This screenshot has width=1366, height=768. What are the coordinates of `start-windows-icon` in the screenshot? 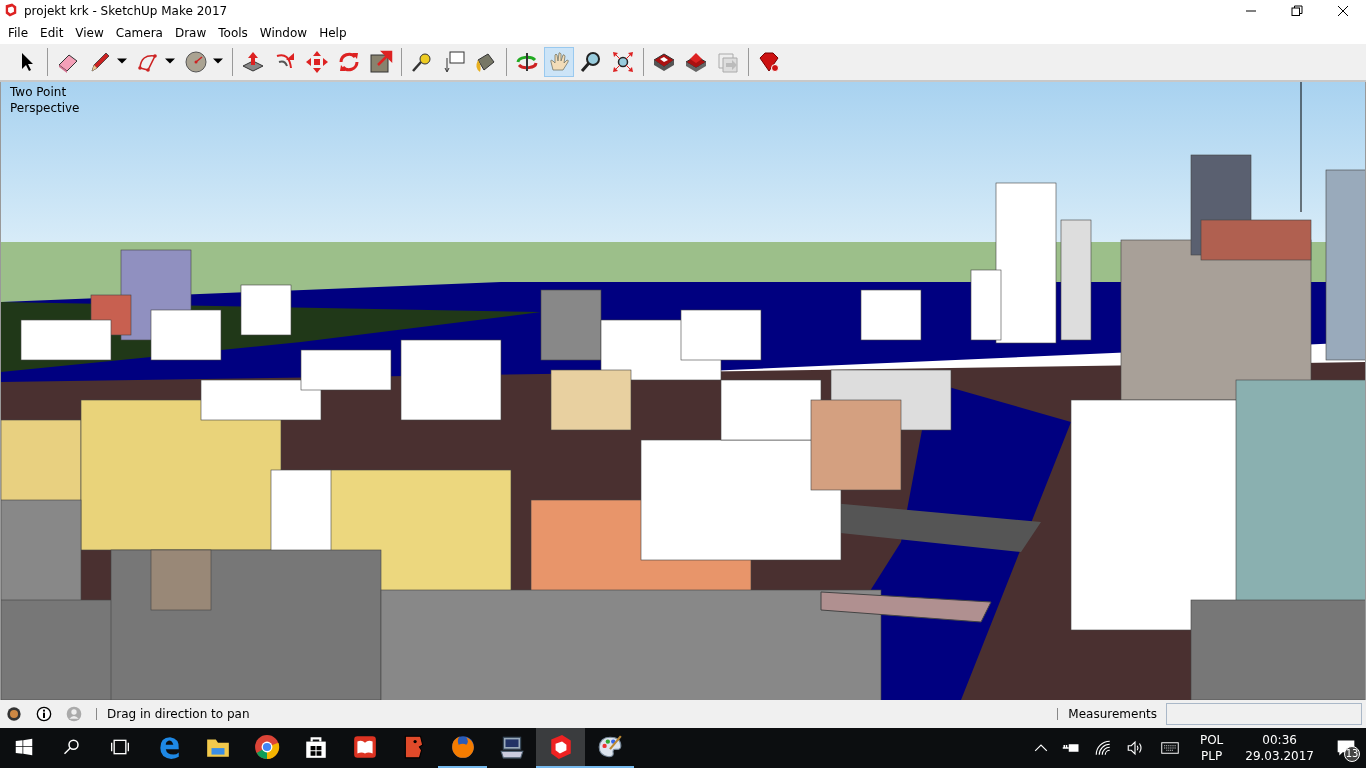 It's located at (24, 747).